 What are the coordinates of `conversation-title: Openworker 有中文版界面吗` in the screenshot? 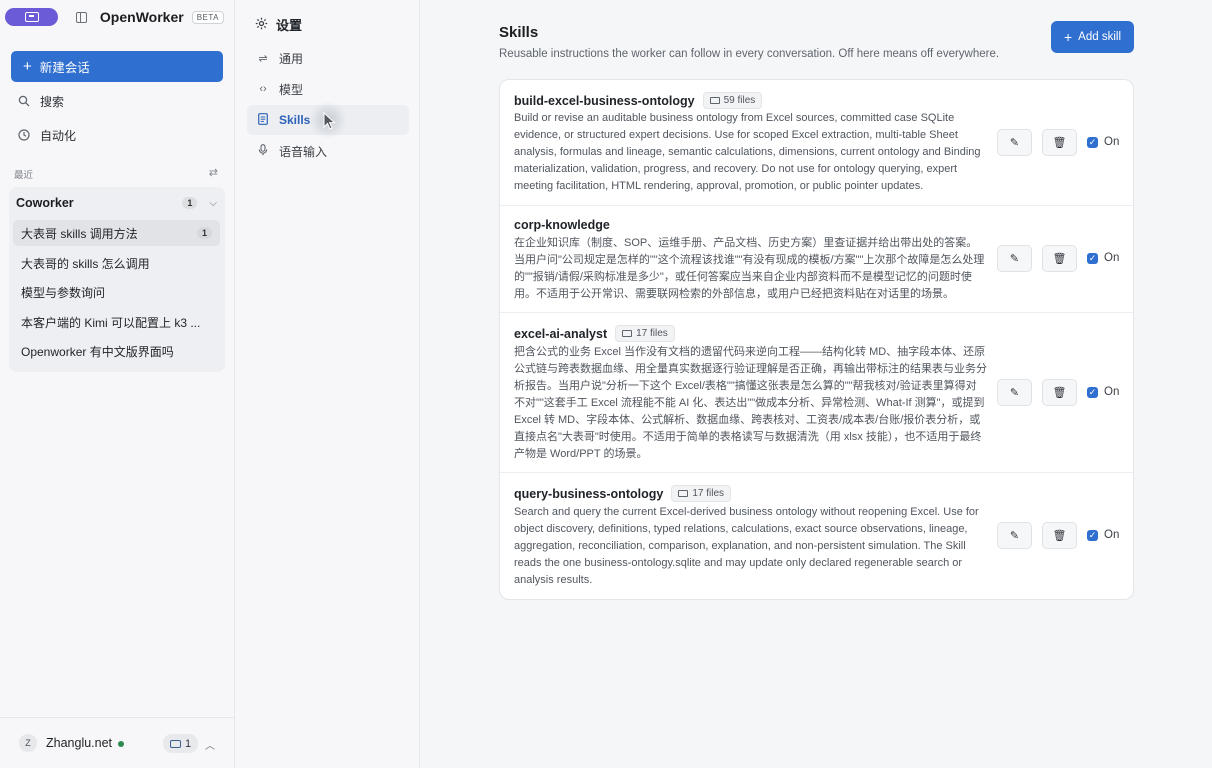 It's located at (97, 351).